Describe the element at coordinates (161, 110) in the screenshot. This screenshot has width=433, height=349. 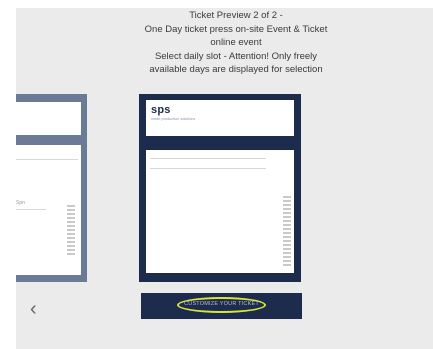
I see `sps-logo: sps` at that location.